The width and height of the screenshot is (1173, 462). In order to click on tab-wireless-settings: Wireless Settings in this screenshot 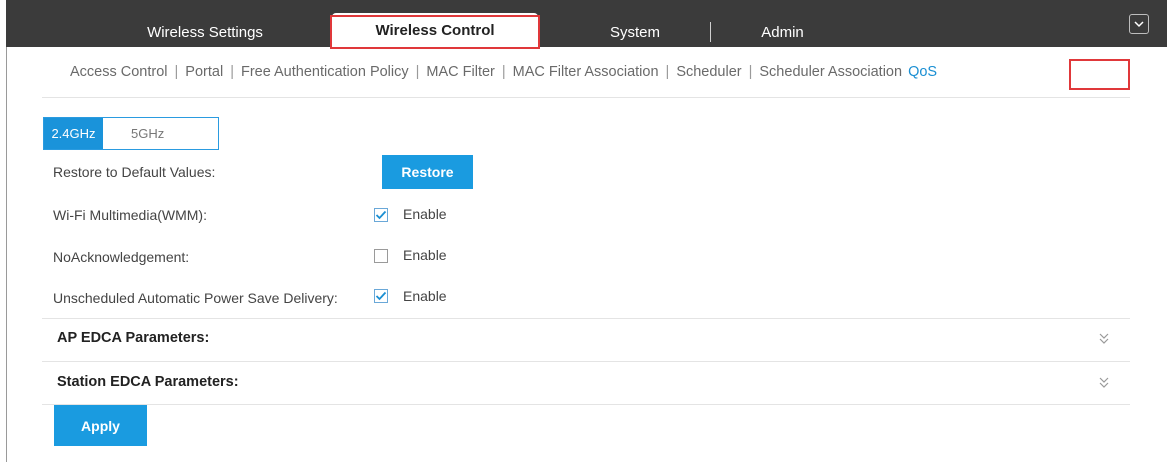, I will do `click(205, 32)`.